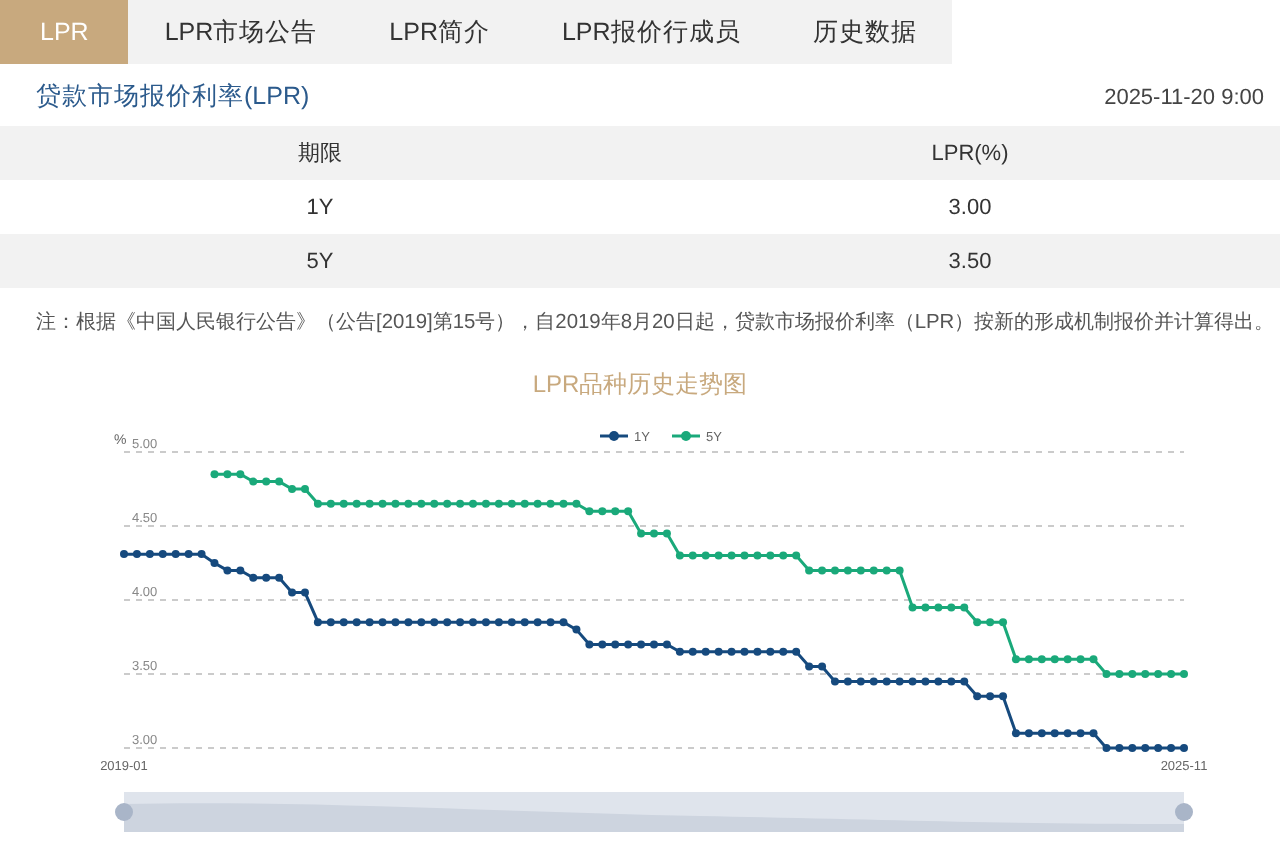 Image resolution: width=1280 pixels, height=862 pixels. Describe the element at coordinates (320, 207) in the screenshot. I see `table-cell: 1Y` at that location.